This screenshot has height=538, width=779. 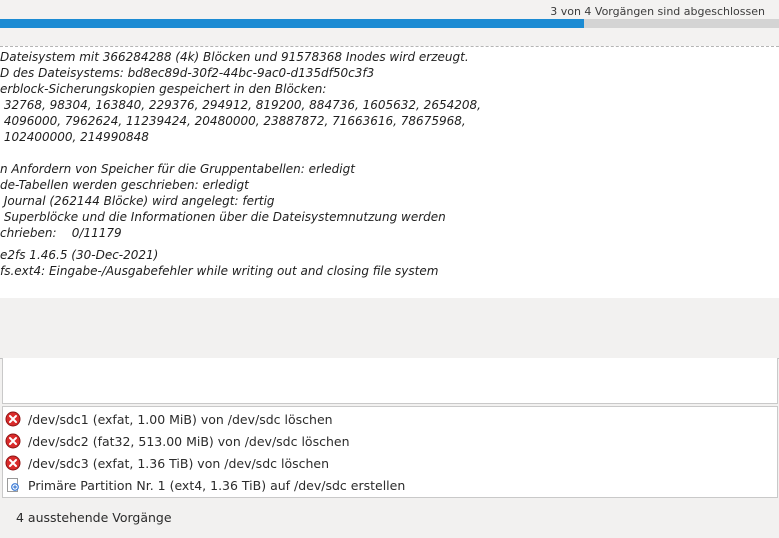 I want to click on progress-bar-fill, so click(x=292, y=23).